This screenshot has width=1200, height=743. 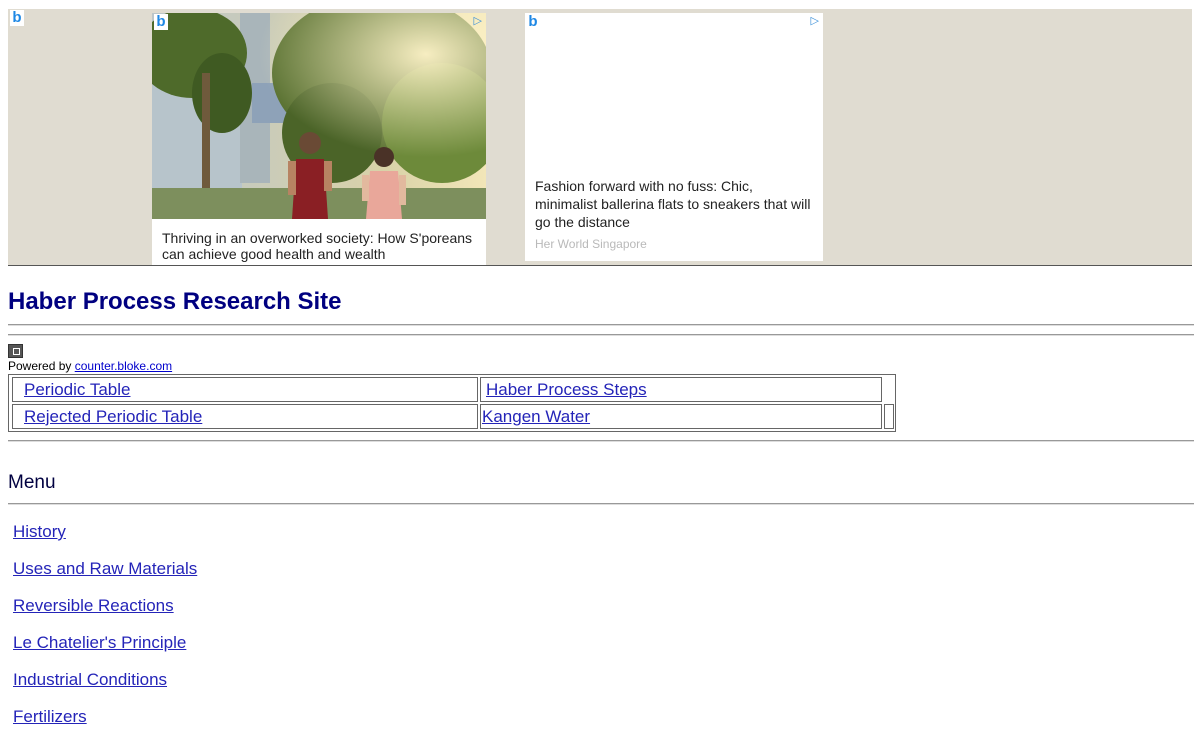 What do you see at coordinates (175, 301) in the screenshot?
I see `page-title: Haber Process Research Site` at bounding box center [175, 301].